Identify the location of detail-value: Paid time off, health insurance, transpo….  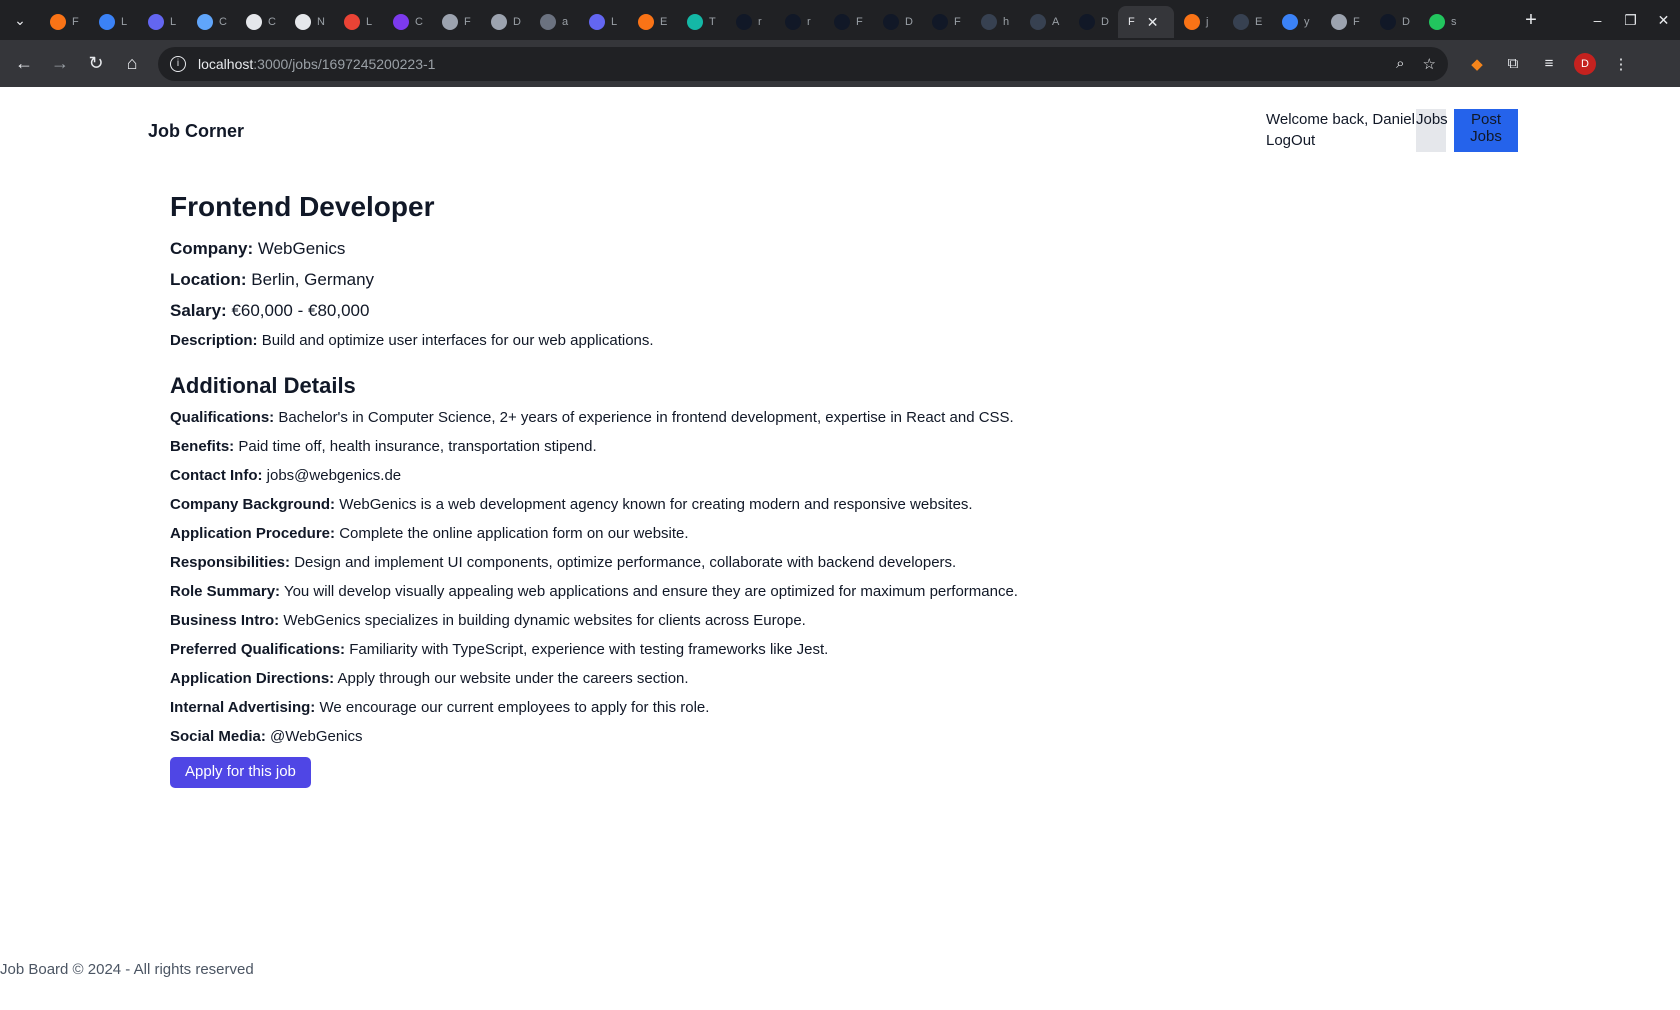
(417, 446).